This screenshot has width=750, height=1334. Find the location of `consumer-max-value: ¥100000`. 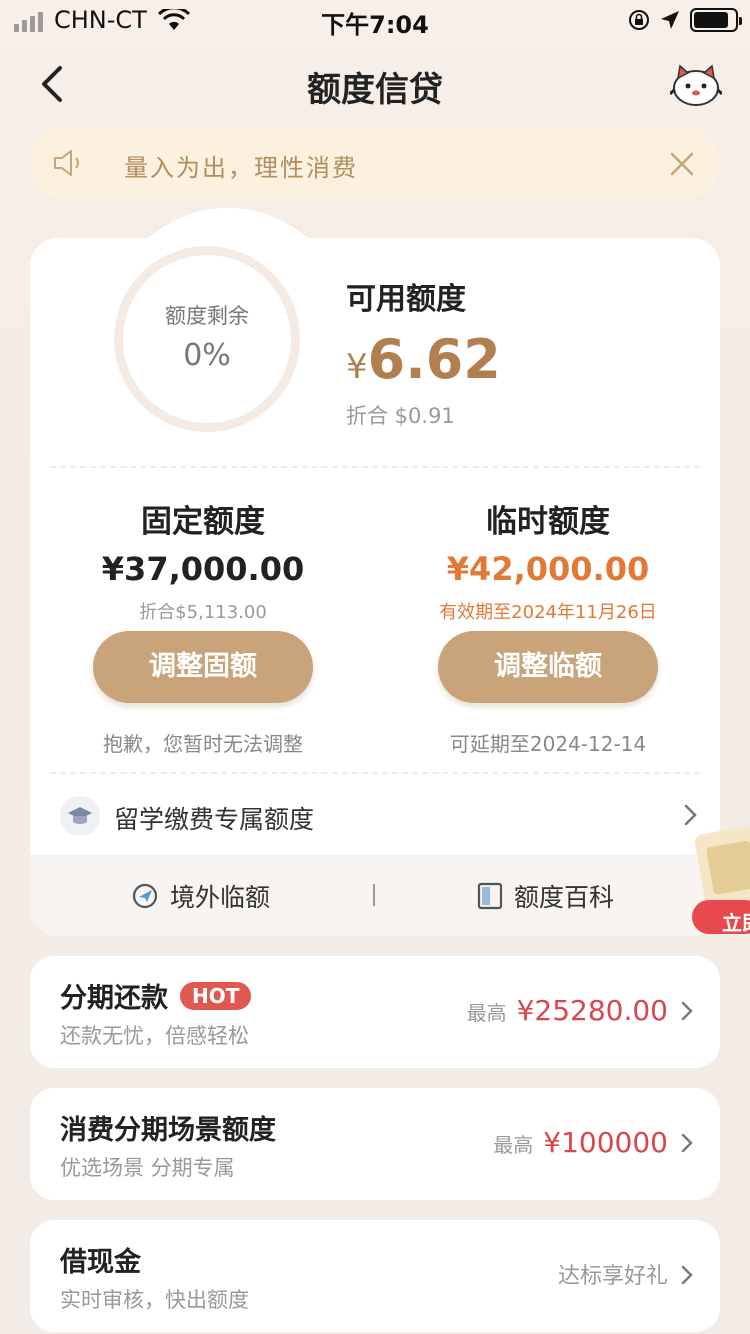

consumer-max-value: ¥100000 is located at coordinates (605, 1142).